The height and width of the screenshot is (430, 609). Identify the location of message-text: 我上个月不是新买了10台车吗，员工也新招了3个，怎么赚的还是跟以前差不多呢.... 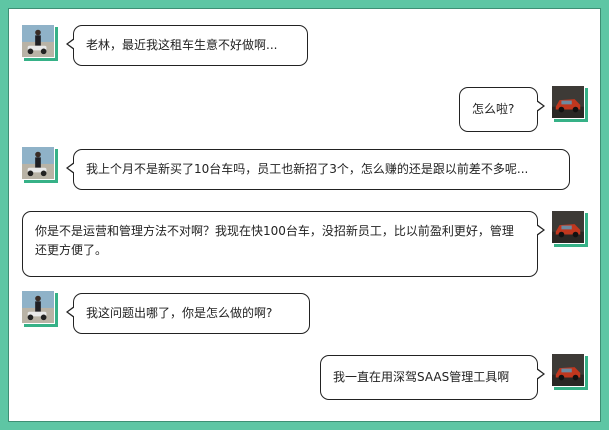
(307, 169).